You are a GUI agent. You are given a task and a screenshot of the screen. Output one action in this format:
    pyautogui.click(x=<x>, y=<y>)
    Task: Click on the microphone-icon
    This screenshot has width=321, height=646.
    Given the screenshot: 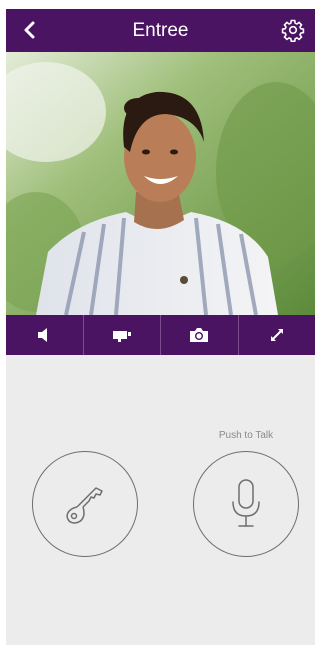 What is the action you would take?
    pyautogui.click(x=246, y=503)
    